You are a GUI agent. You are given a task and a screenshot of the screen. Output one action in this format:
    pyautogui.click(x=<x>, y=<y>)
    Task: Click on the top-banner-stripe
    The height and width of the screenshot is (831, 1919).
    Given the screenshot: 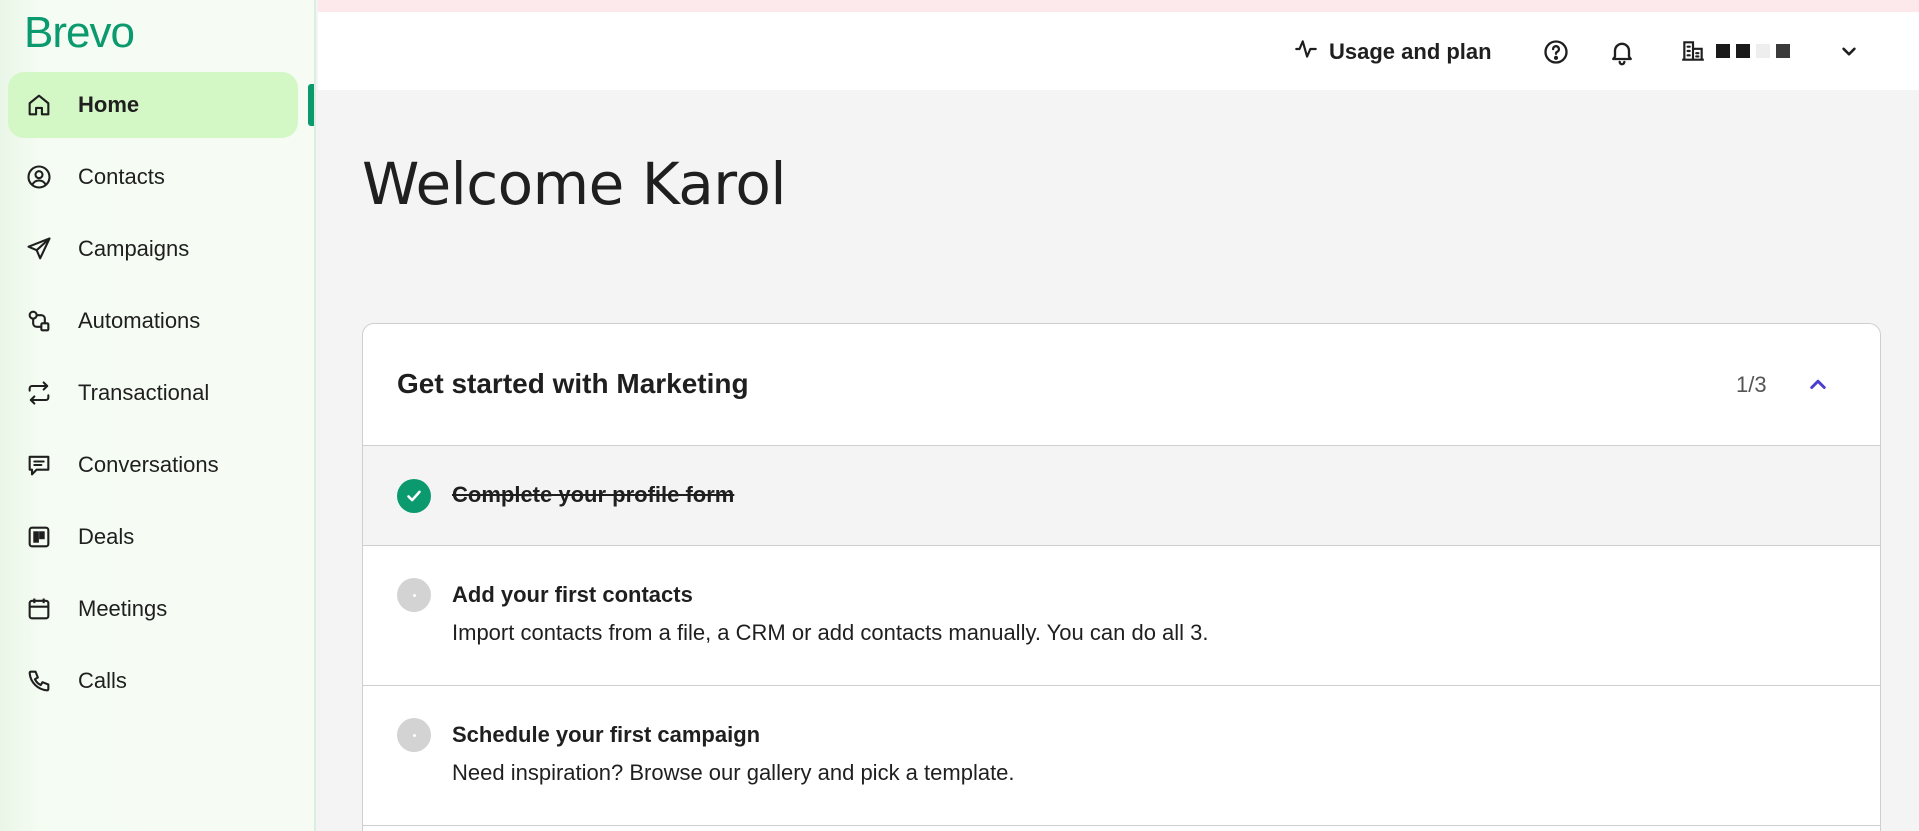 What is the action you would take?
    pyautogui.click(x=1118, y=6)
    